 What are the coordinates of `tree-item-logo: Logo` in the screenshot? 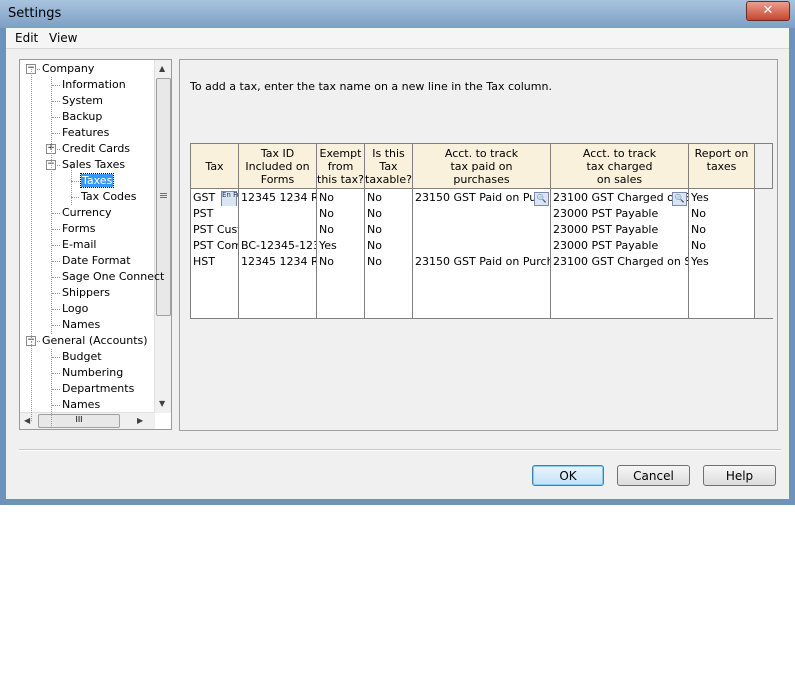 It's located at (75, 309).